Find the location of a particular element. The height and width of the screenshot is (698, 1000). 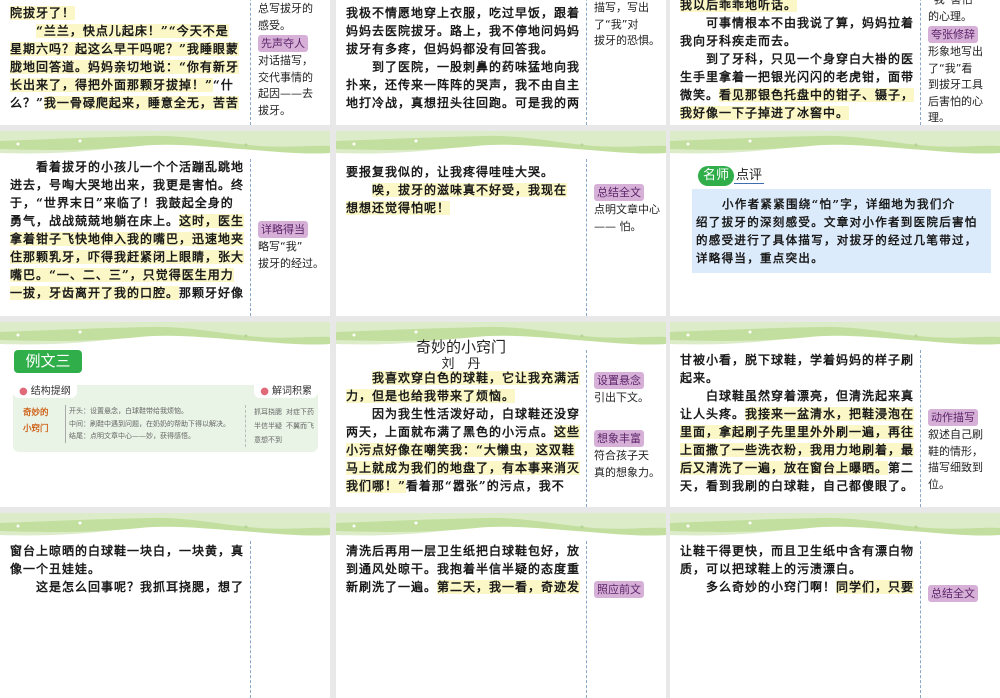

text-line: 小污点好像在嘲笑我：“大懒虫，这双鞋 is located at coordinates (464, 450).